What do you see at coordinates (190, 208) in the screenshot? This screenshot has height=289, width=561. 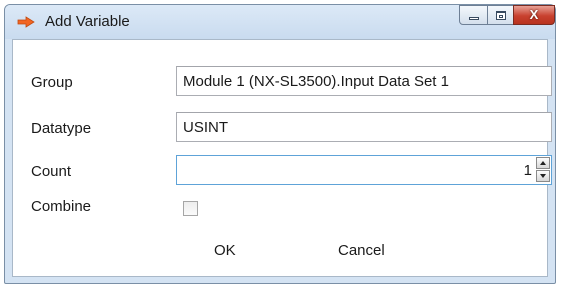 I see `combine-checkbox` at bounding box center [190, 208].